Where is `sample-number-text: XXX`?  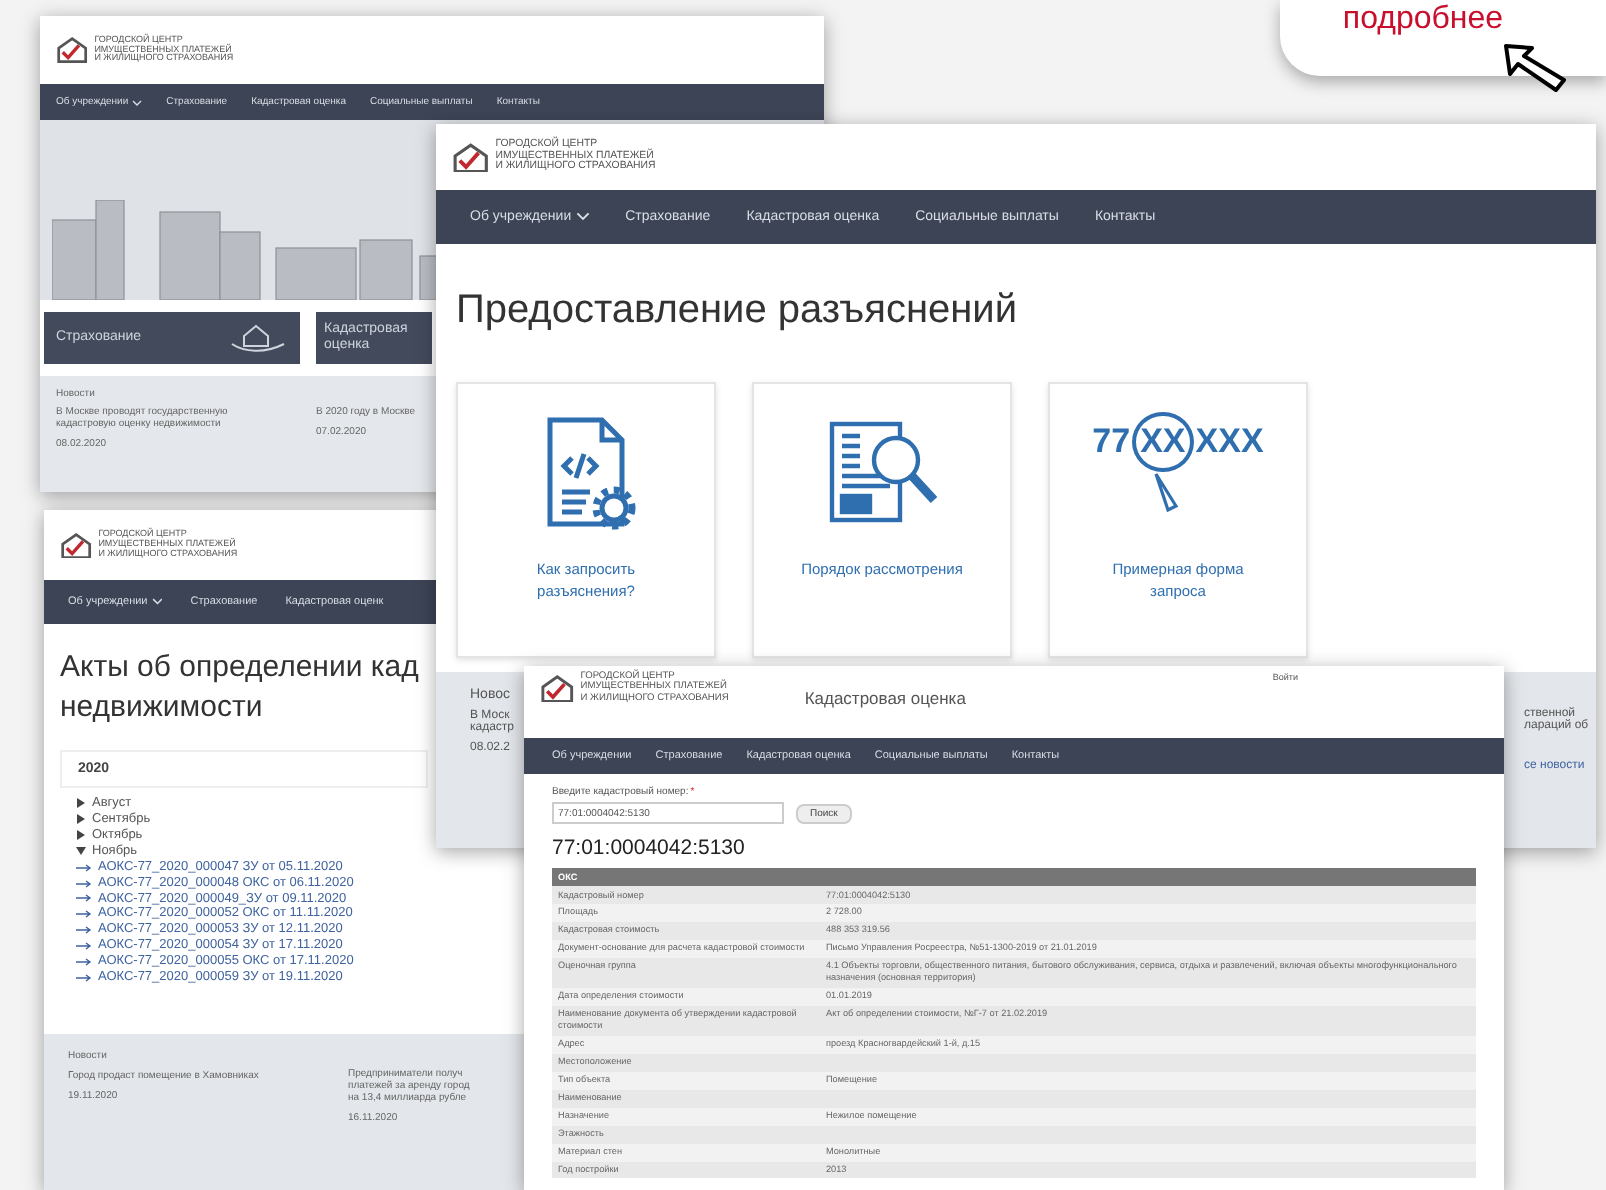 sample-number-text: XXX is located at coordinates (1229, 442).